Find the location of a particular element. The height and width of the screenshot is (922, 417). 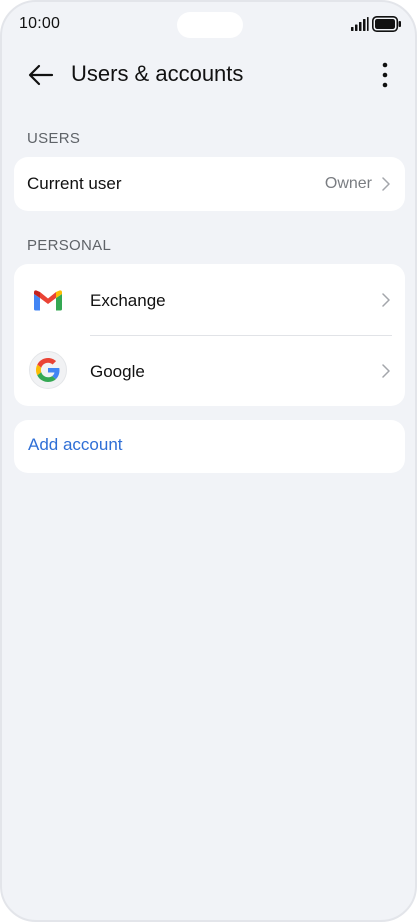

add-account-label: Add account is located at coordinates (75, 444).